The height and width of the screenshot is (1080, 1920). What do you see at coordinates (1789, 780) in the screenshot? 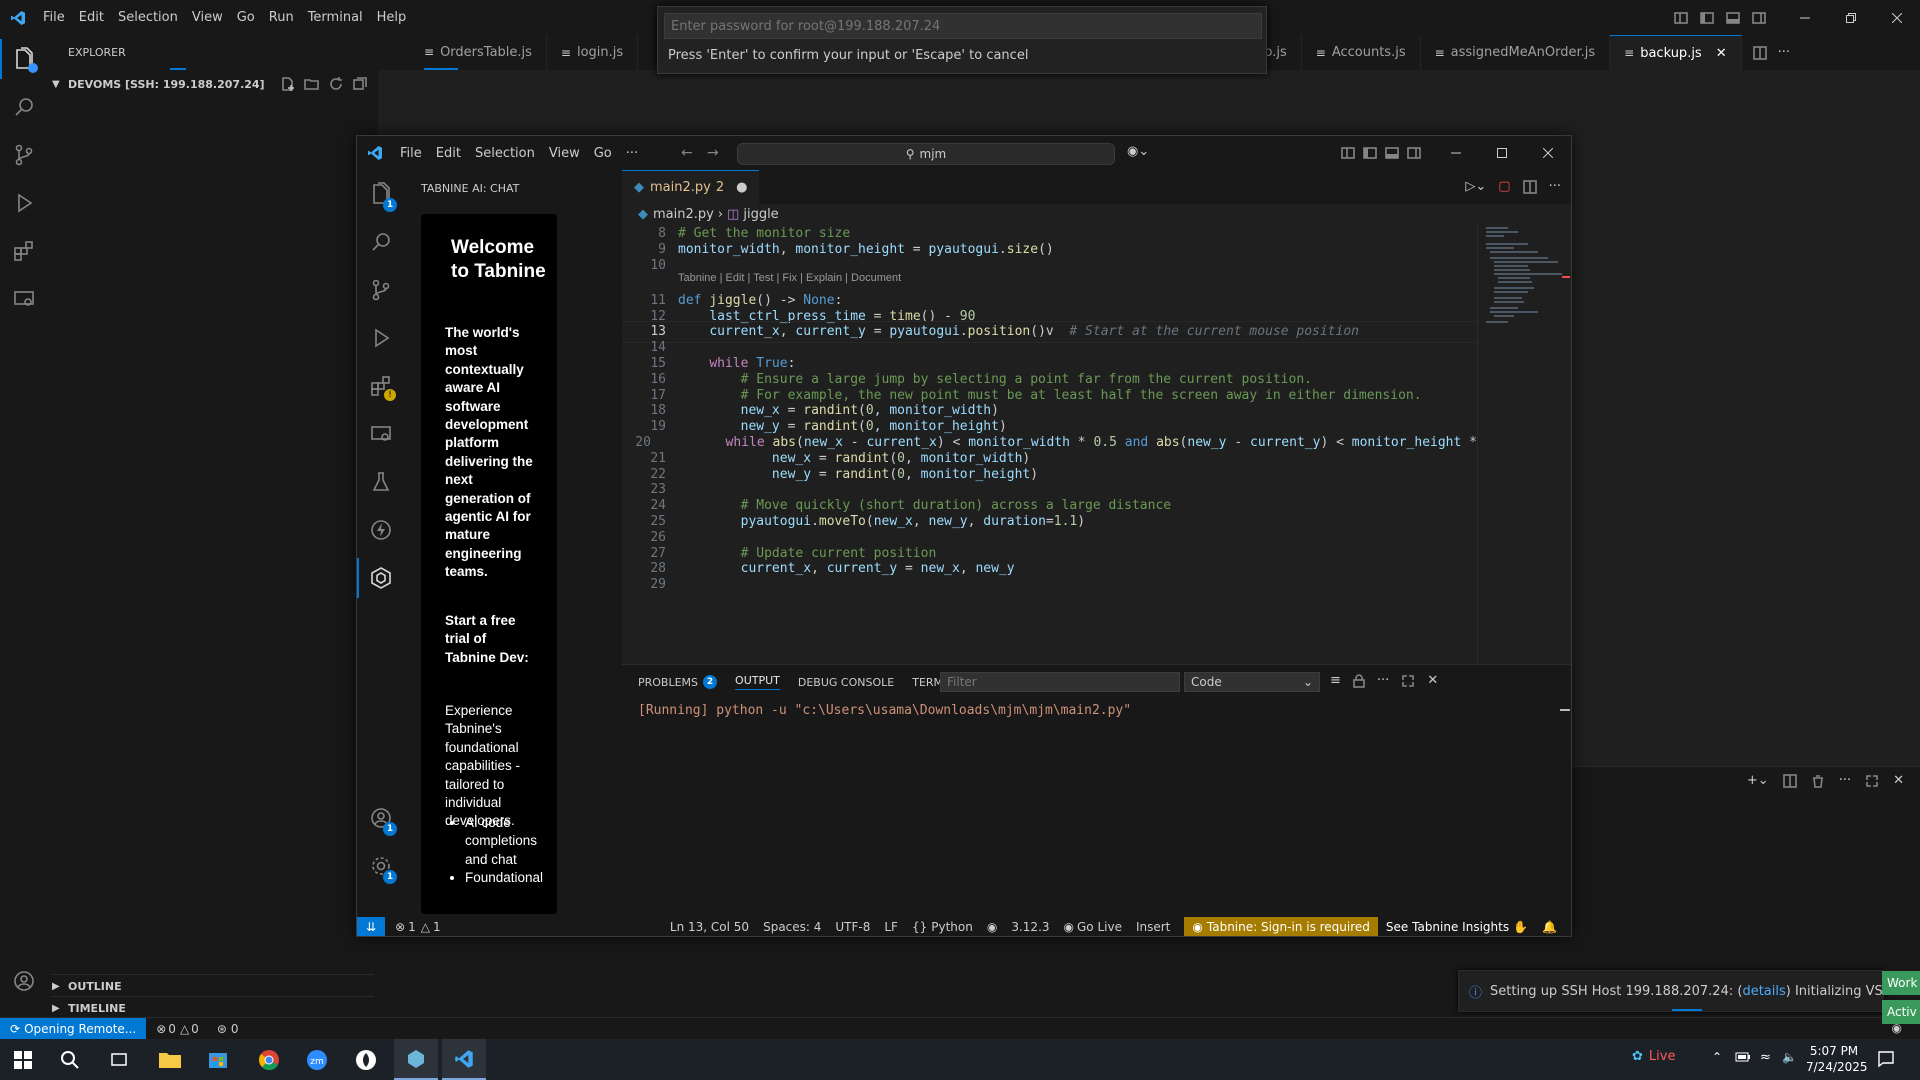
I see `split-terminal-icon` at bounding box center [1789, 780].